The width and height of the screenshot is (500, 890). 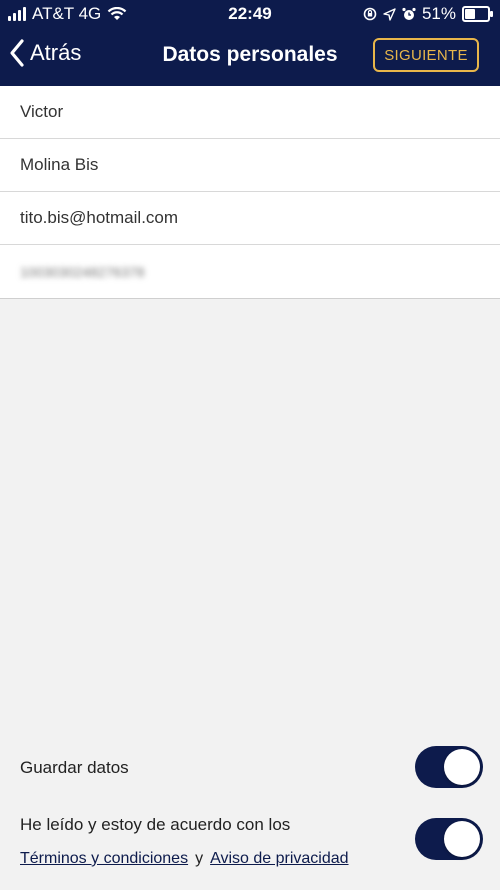 I want to click on battery-level, so click(x=470, y=14).